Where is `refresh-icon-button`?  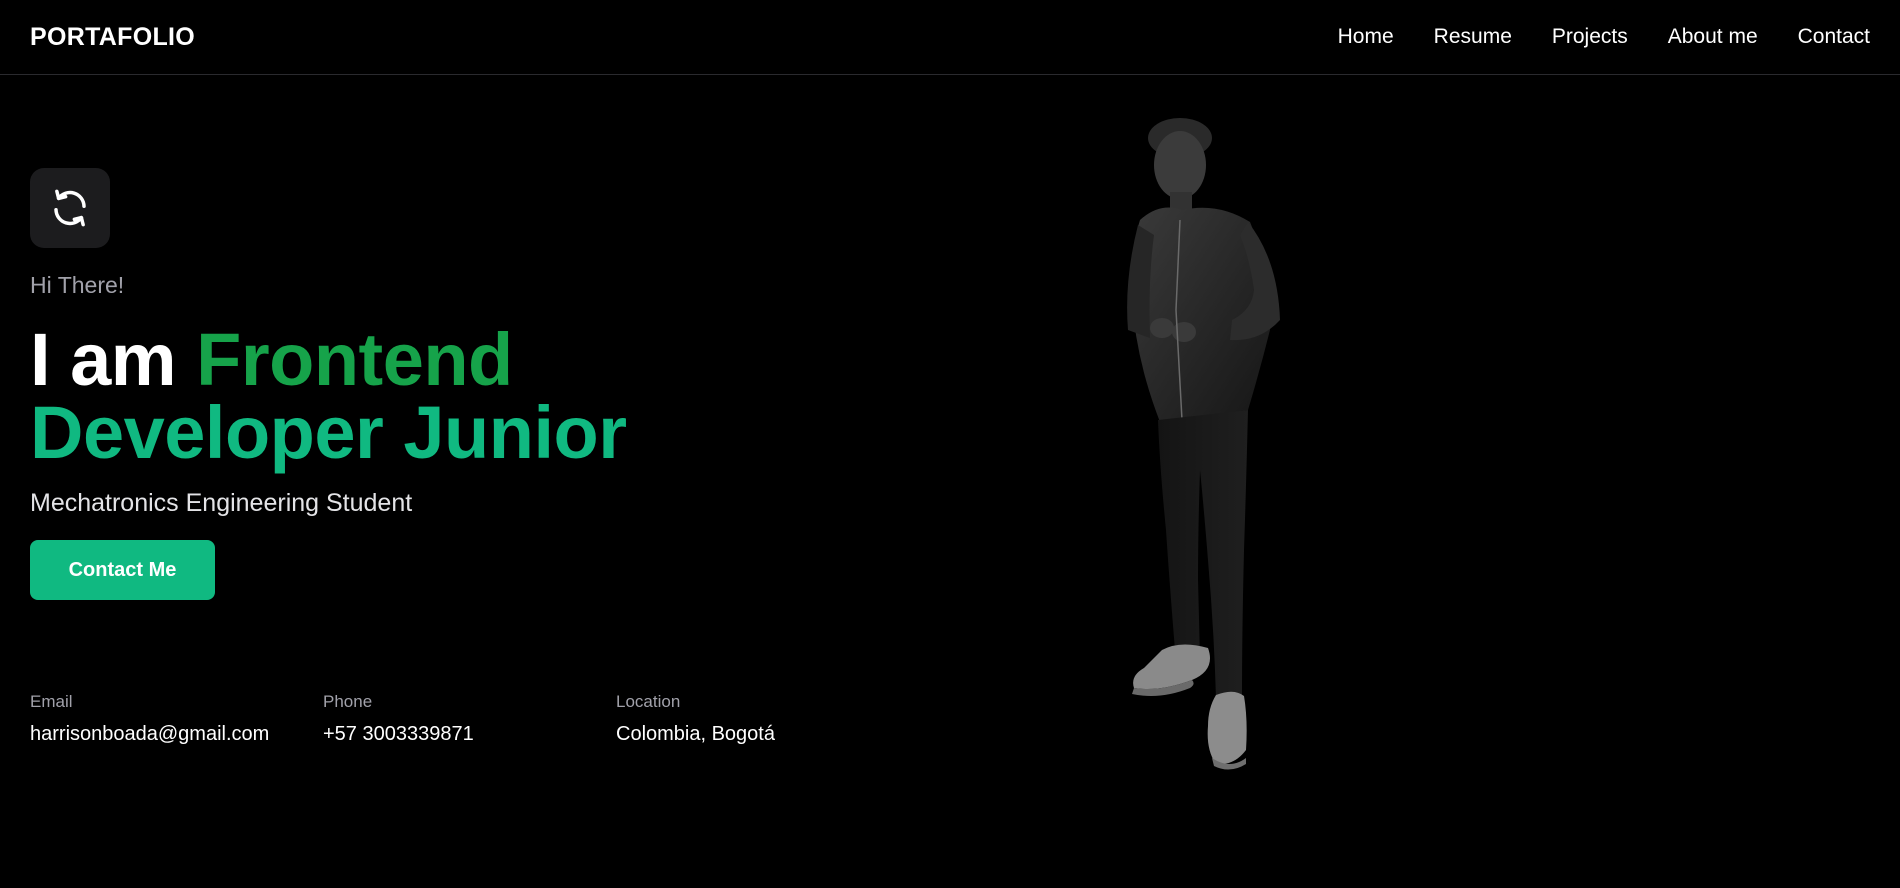
refresh-icon-button is located at coordinates (70, 208).